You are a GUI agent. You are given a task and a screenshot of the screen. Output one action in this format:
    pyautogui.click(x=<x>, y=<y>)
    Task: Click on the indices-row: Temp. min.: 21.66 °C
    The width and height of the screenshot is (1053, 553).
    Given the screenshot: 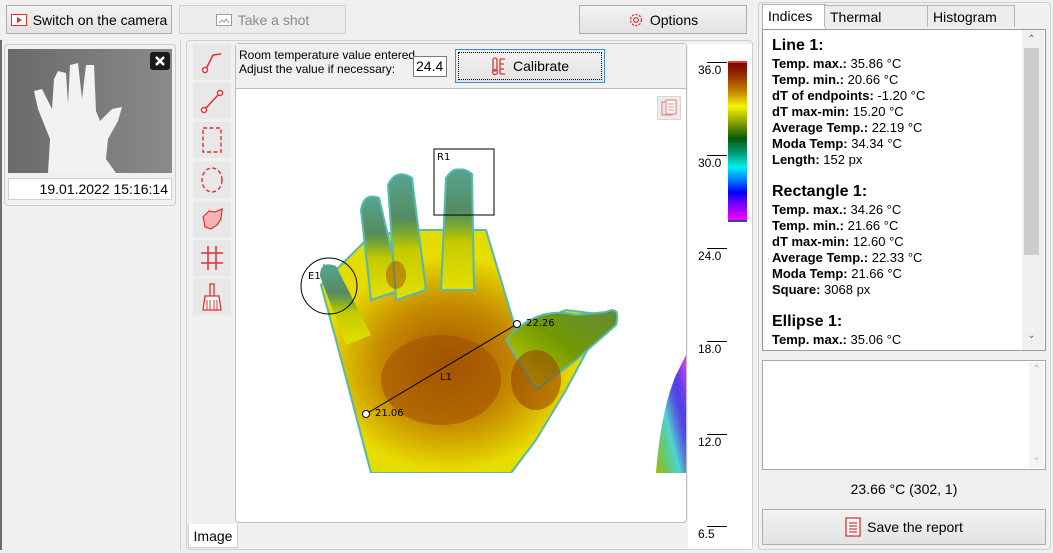 What is the action you would take?
    pyautogui.click(x=897, y=226)
    